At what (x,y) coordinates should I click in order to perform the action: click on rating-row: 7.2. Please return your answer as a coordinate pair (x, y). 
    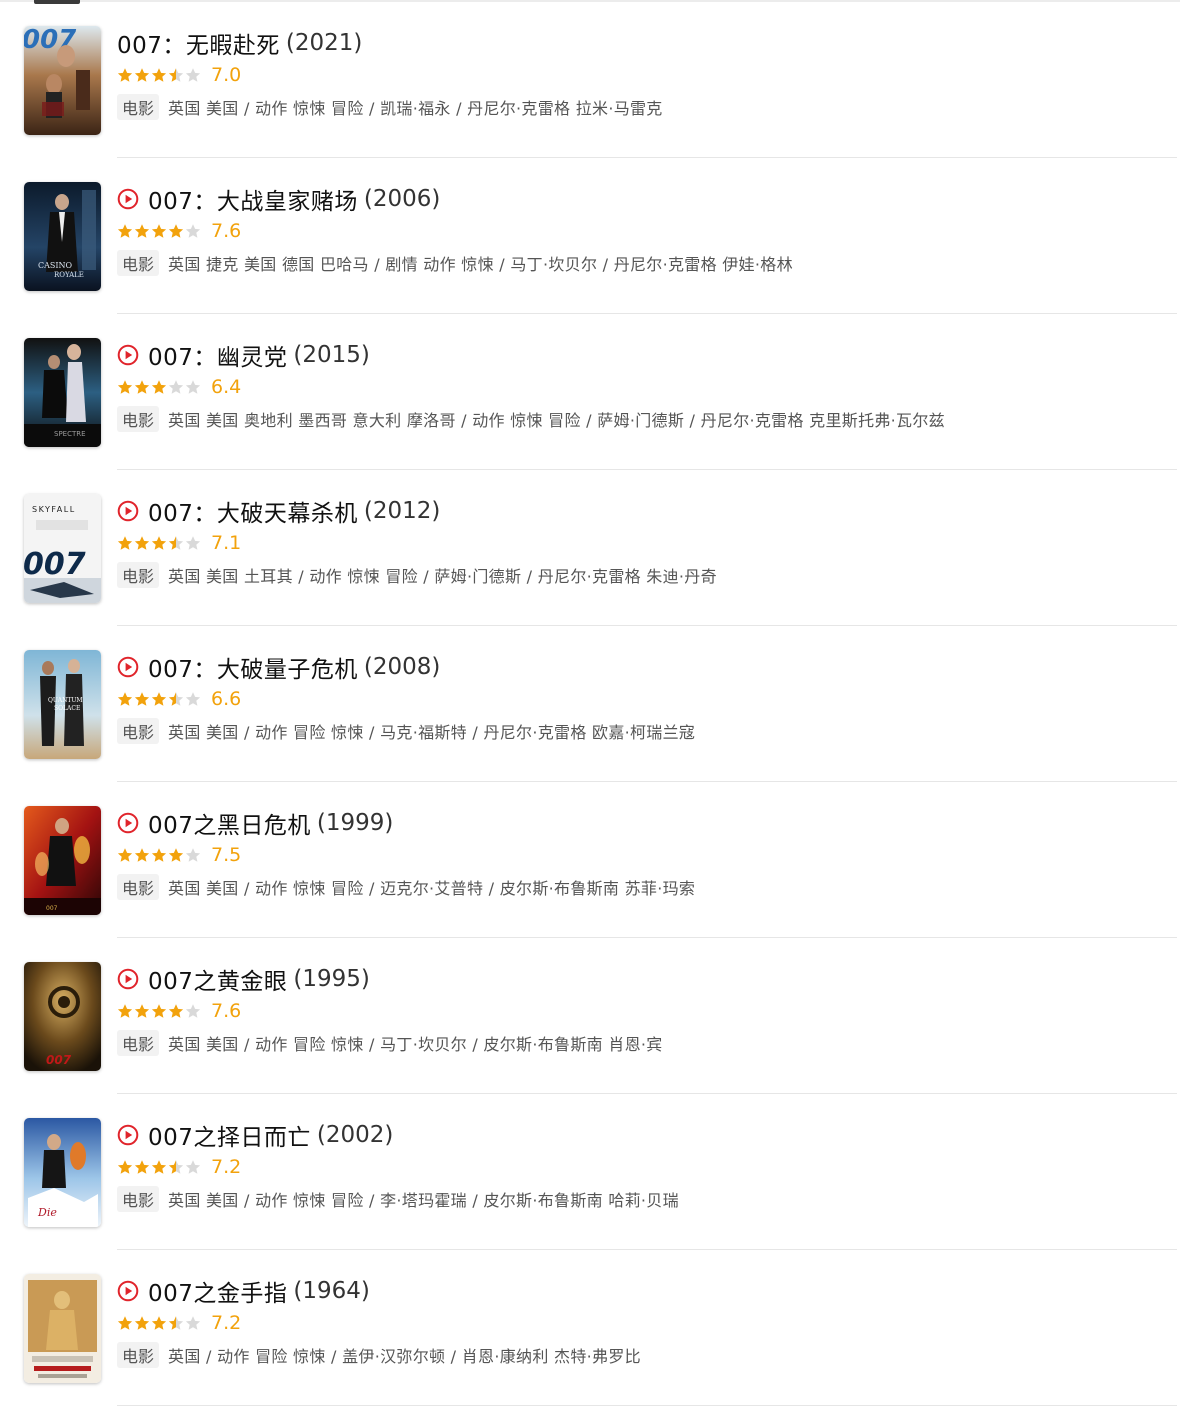
    Looking at the image, I should click on (179, 1167).